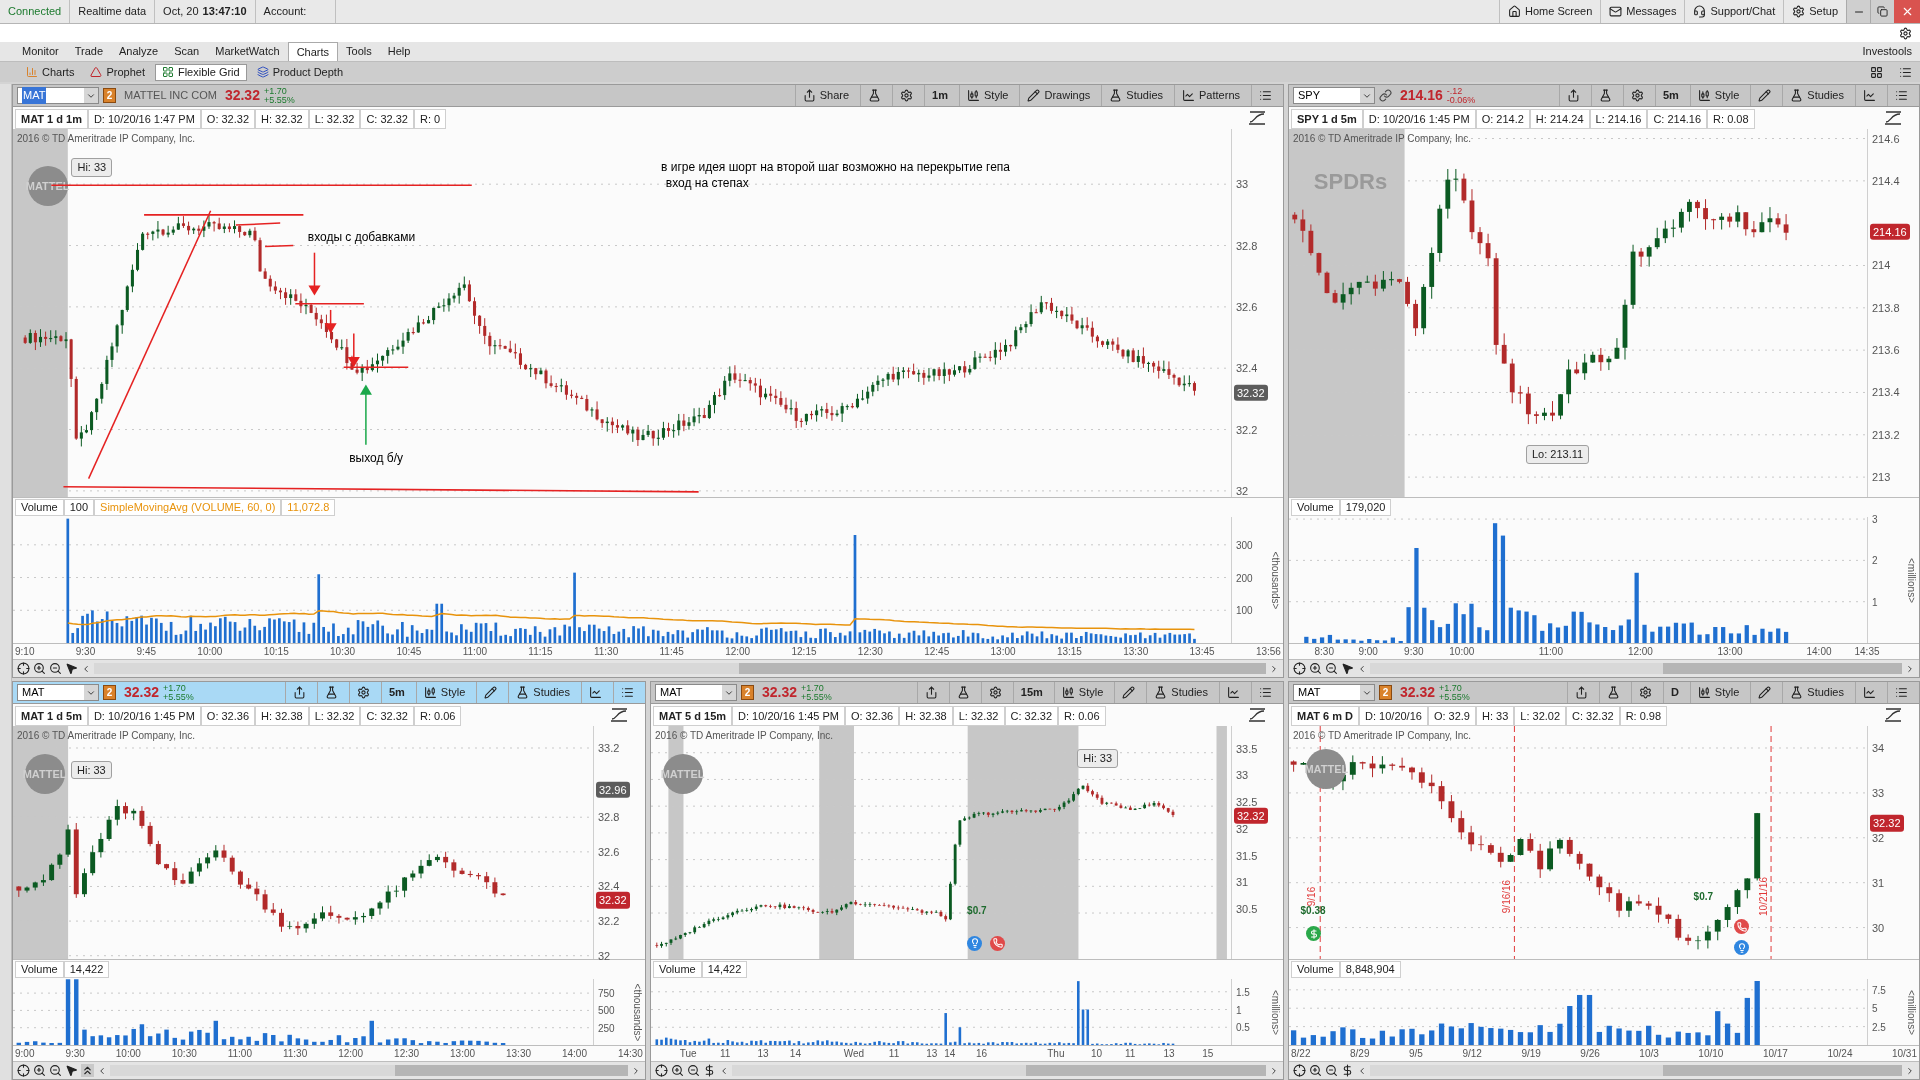  Describe the element at coordinates (813, 688) in the screenshot. I see `net-change: +1.70` at that location.